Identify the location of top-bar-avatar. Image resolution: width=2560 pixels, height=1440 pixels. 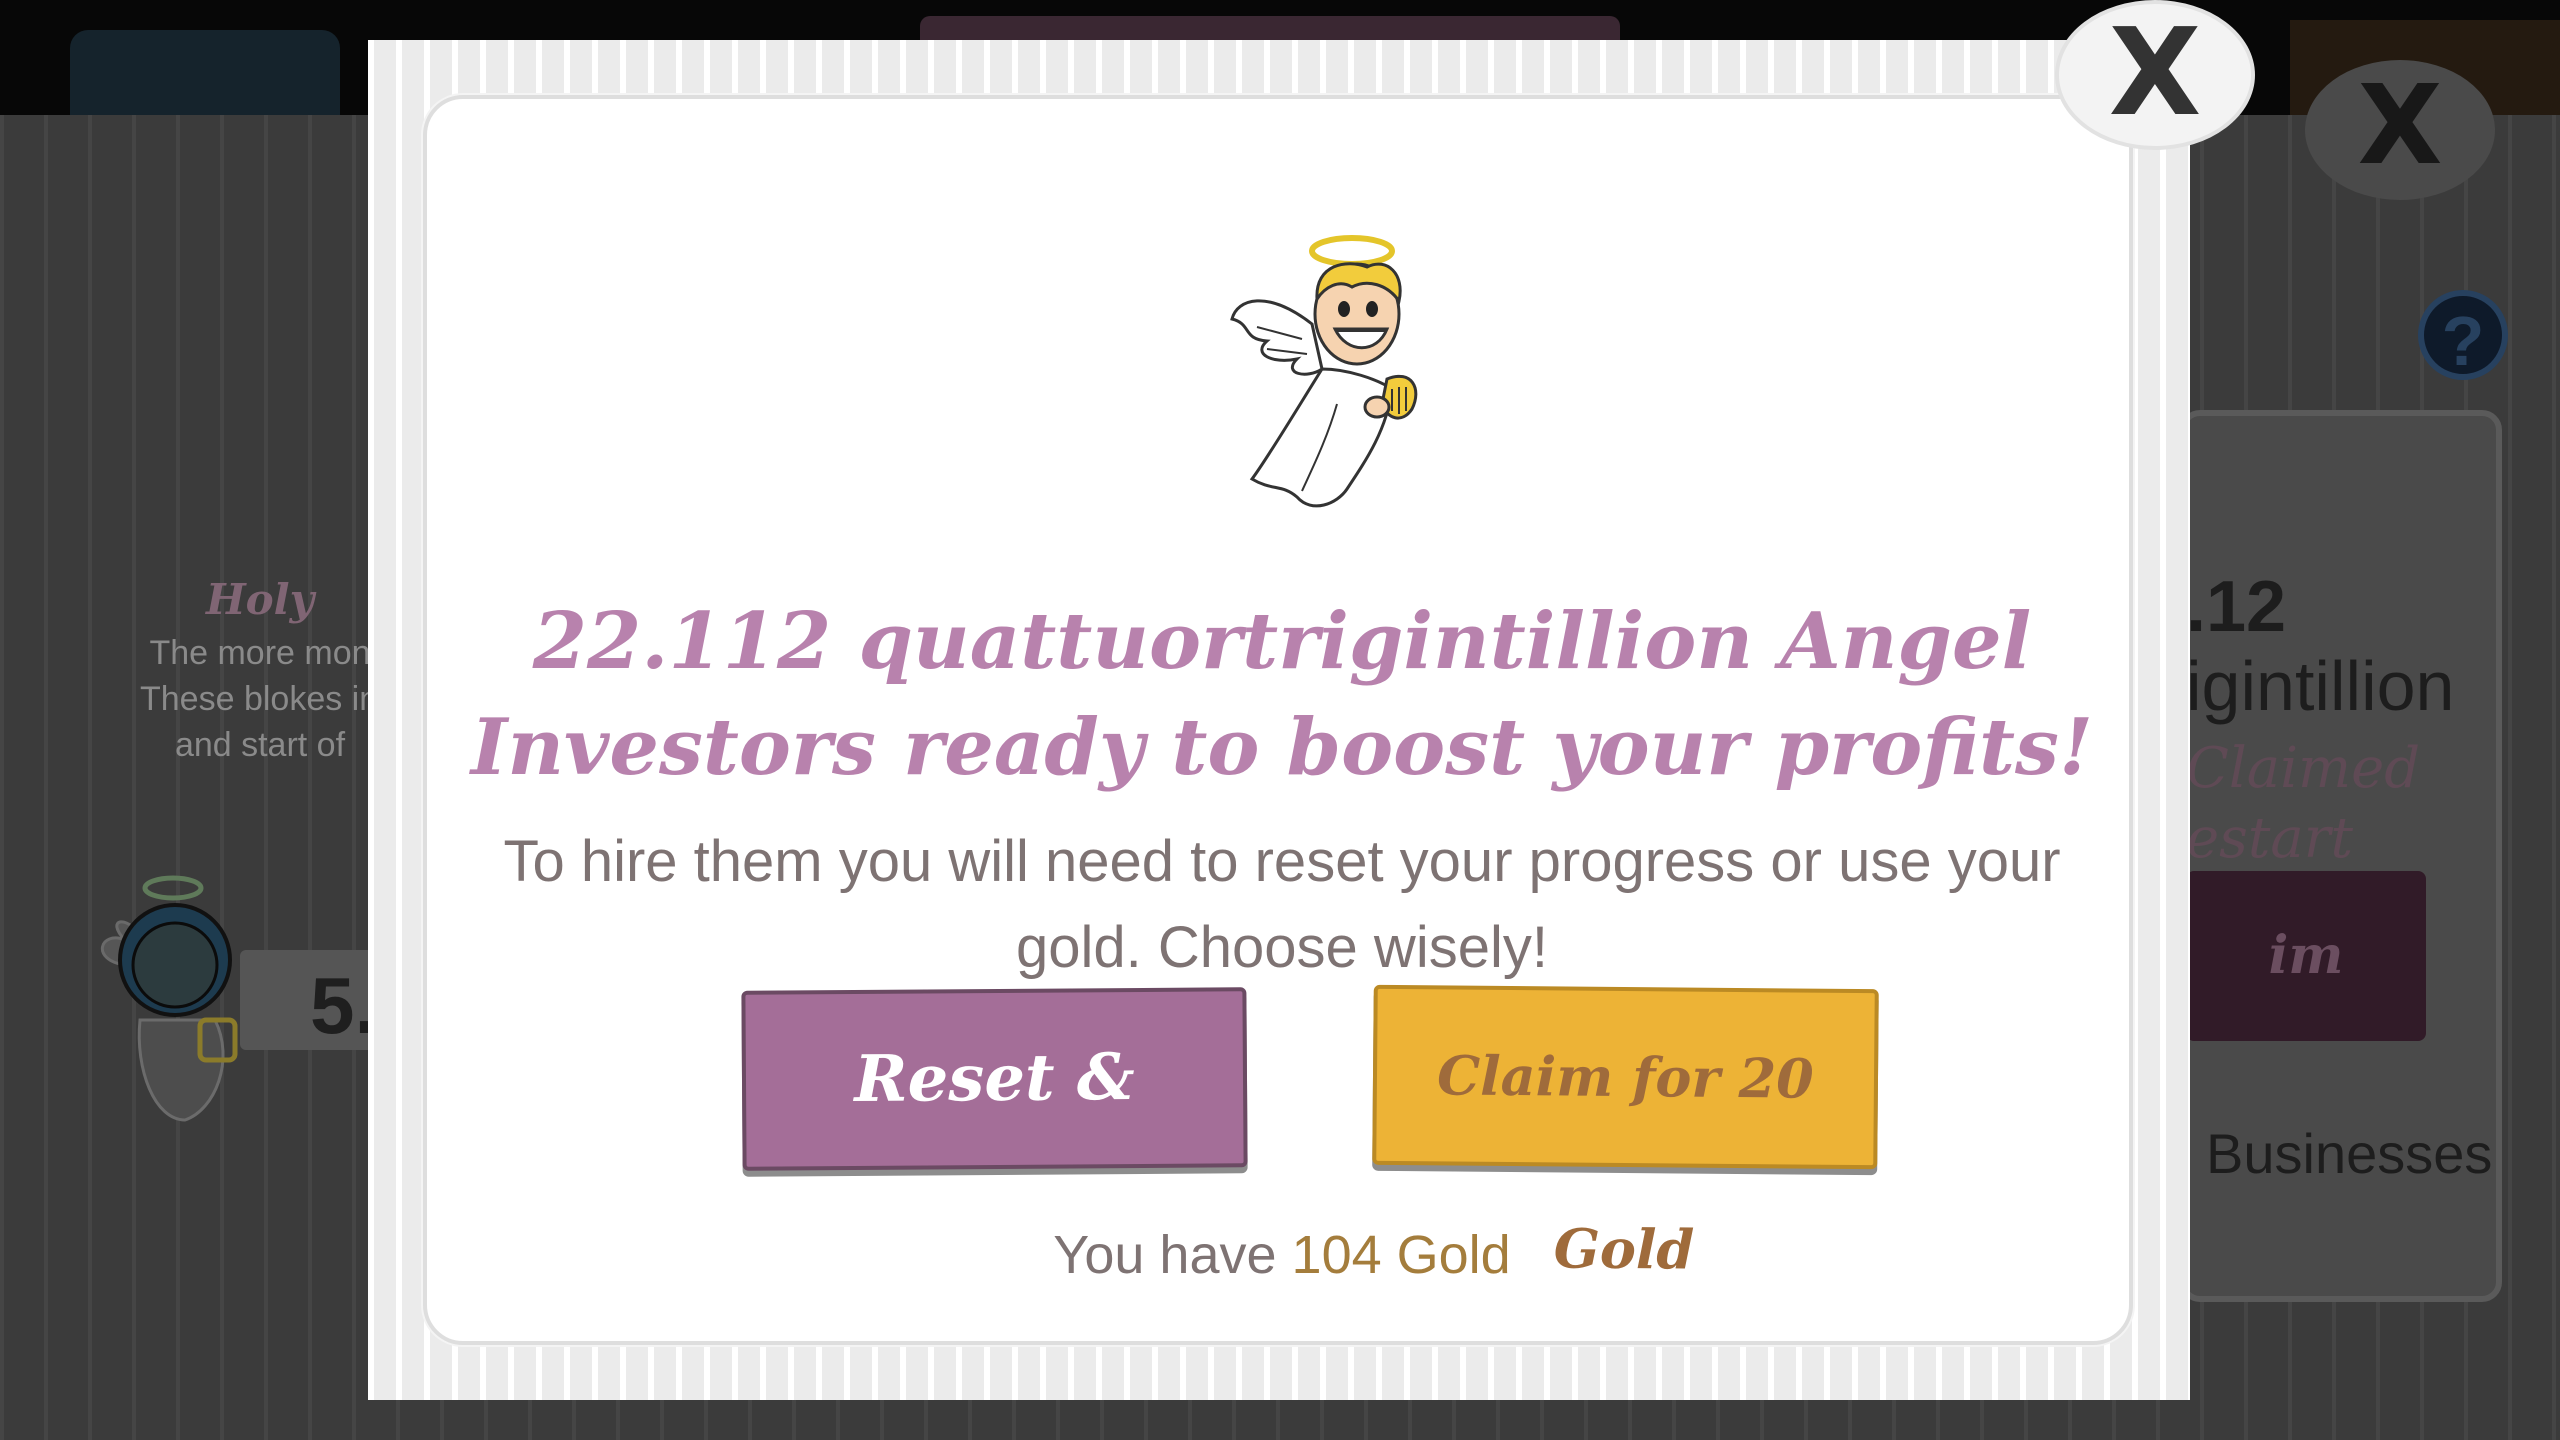
(205, 72).